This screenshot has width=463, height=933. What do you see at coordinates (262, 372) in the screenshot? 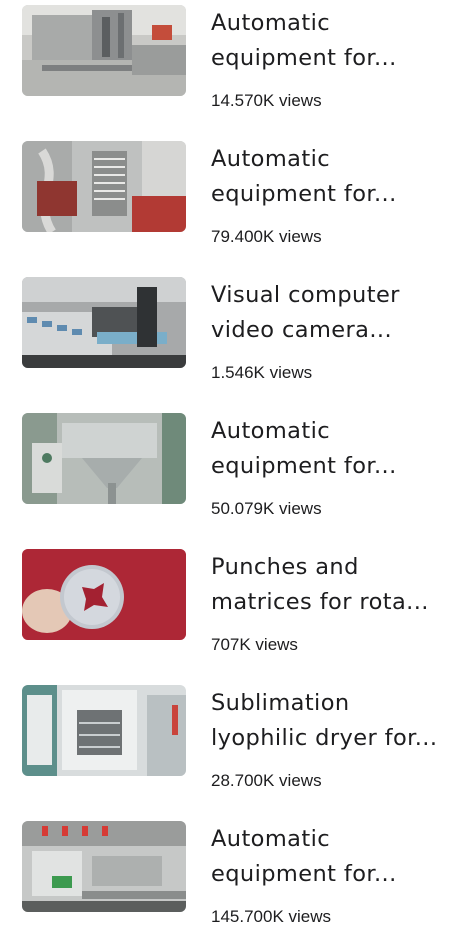
I see `view-count: 1.546K views` at bounding box center [262, 372].